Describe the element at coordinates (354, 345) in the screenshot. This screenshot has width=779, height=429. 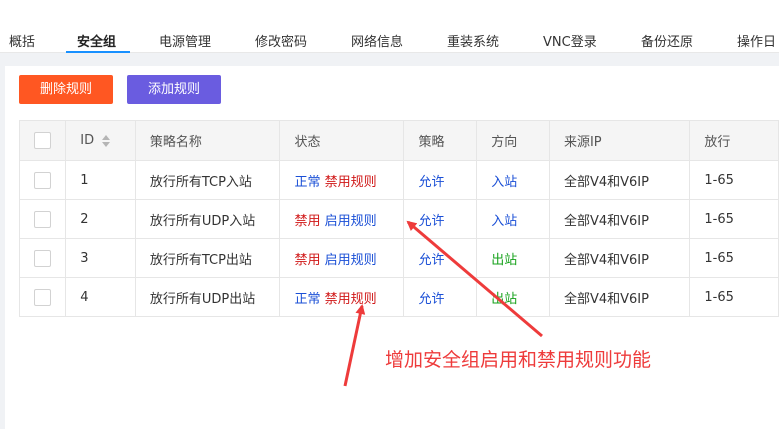
I see `arrow-to-disable-rule` at that location.